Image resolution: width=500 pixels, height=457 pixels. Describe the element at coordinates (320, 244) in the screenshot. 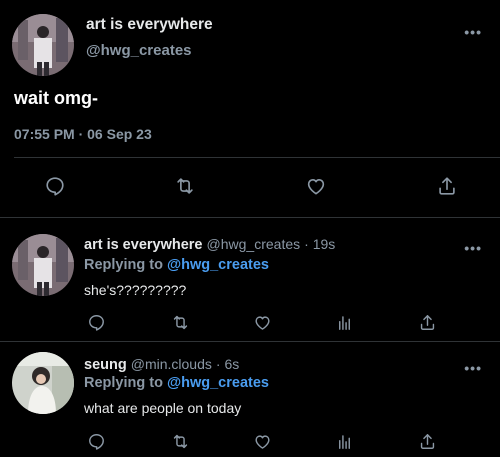

I see `reply-time: · 19s` at that location.